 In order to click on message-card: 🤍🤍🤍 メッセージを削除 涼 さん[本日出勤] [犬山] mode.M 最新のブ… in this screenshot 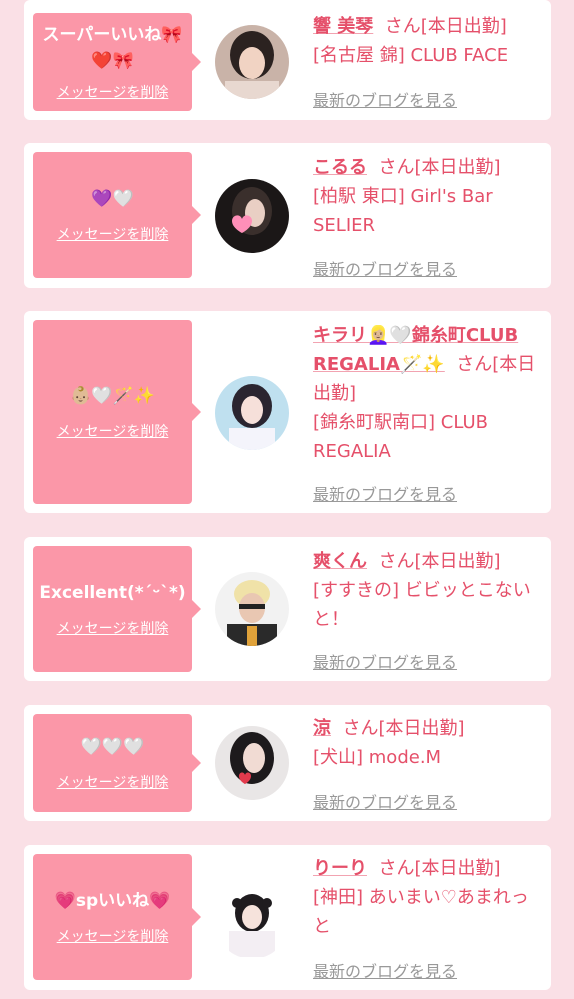, I will do `click(287, 763)`.